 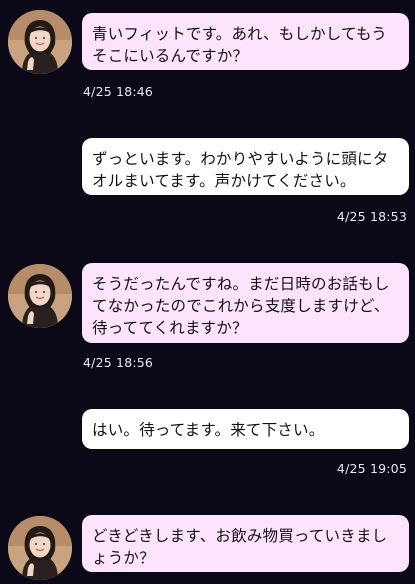 I want to click on message-timestamp: 4/25 19:05, so click(x=371, y=468).